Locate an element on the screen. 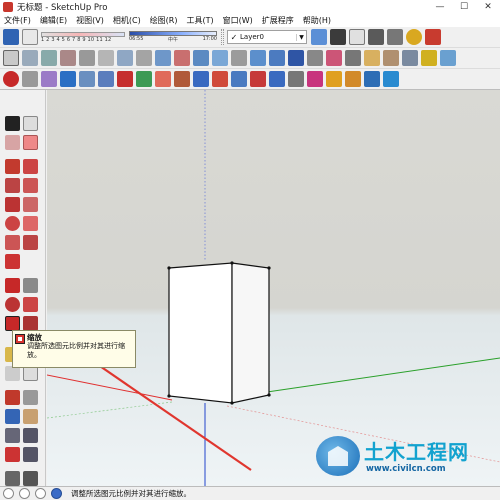 The height and width of the screenshot is (500, 500). roof-icon is located at coordinates (163, 58).